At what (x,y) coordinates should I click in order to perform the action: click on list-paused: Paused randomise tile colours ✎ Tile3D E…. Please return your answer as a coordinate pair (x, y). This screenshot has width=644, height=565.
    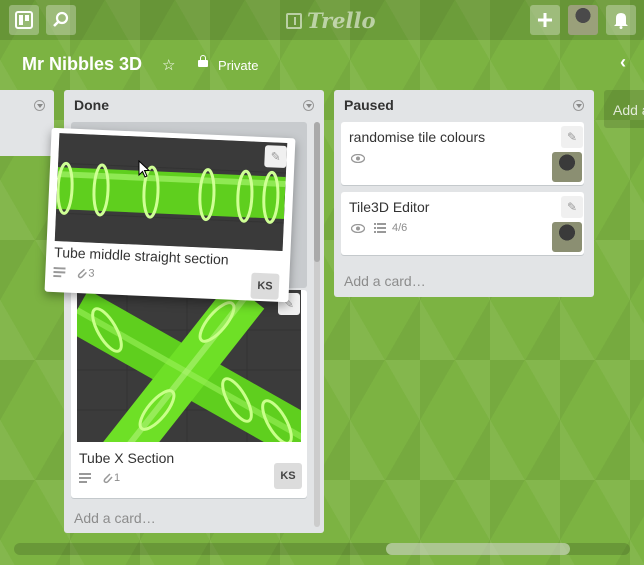
    Looking at the image, I should click on (464, 193).